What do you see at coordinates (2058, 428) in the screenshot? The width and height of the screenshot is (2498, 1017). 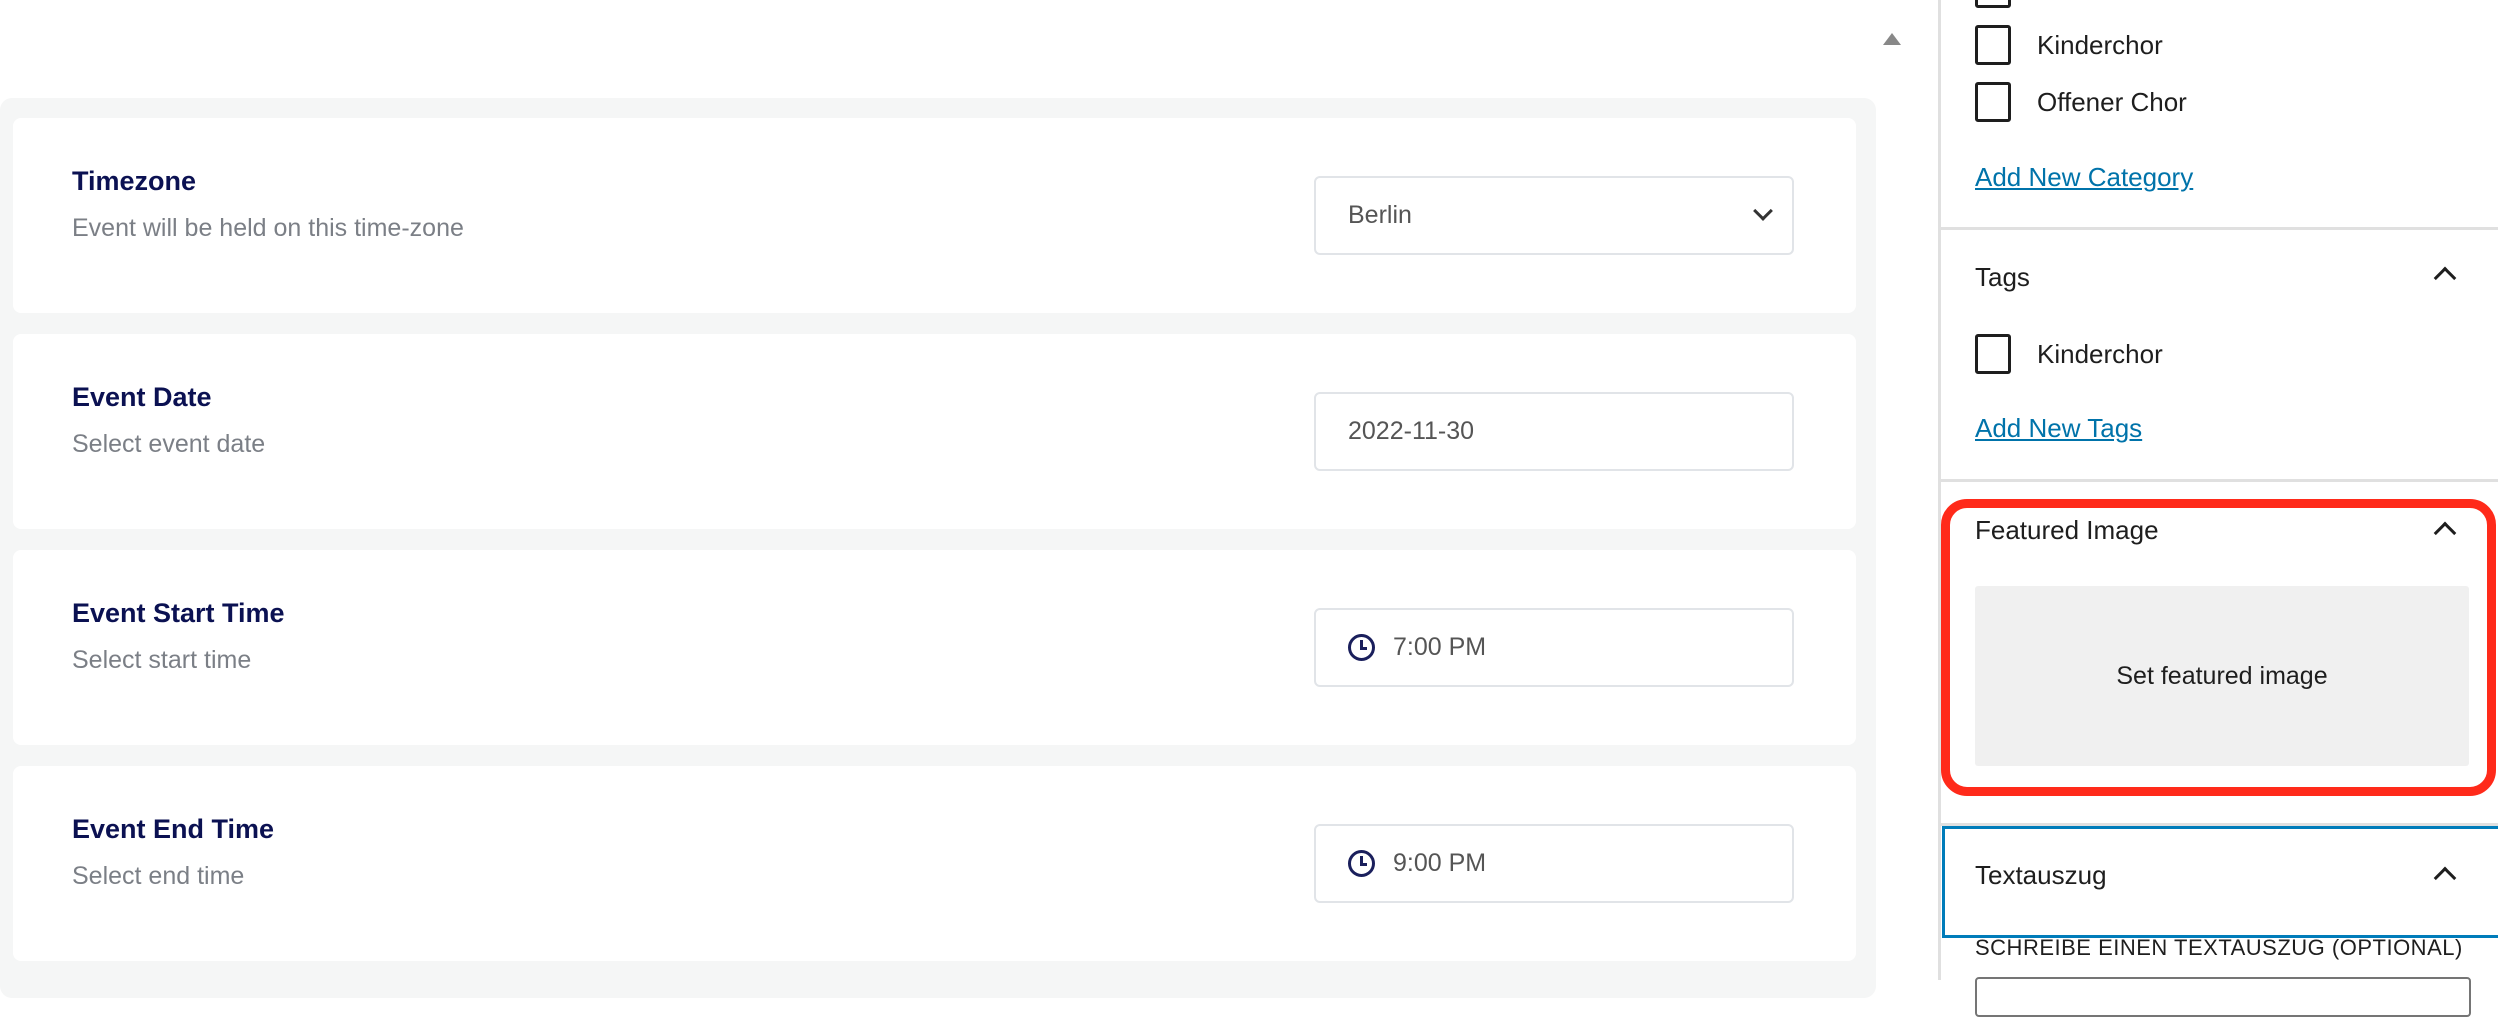 I see `add-new-tags-link: Add New Tags` at bounding box center [2058, 428].